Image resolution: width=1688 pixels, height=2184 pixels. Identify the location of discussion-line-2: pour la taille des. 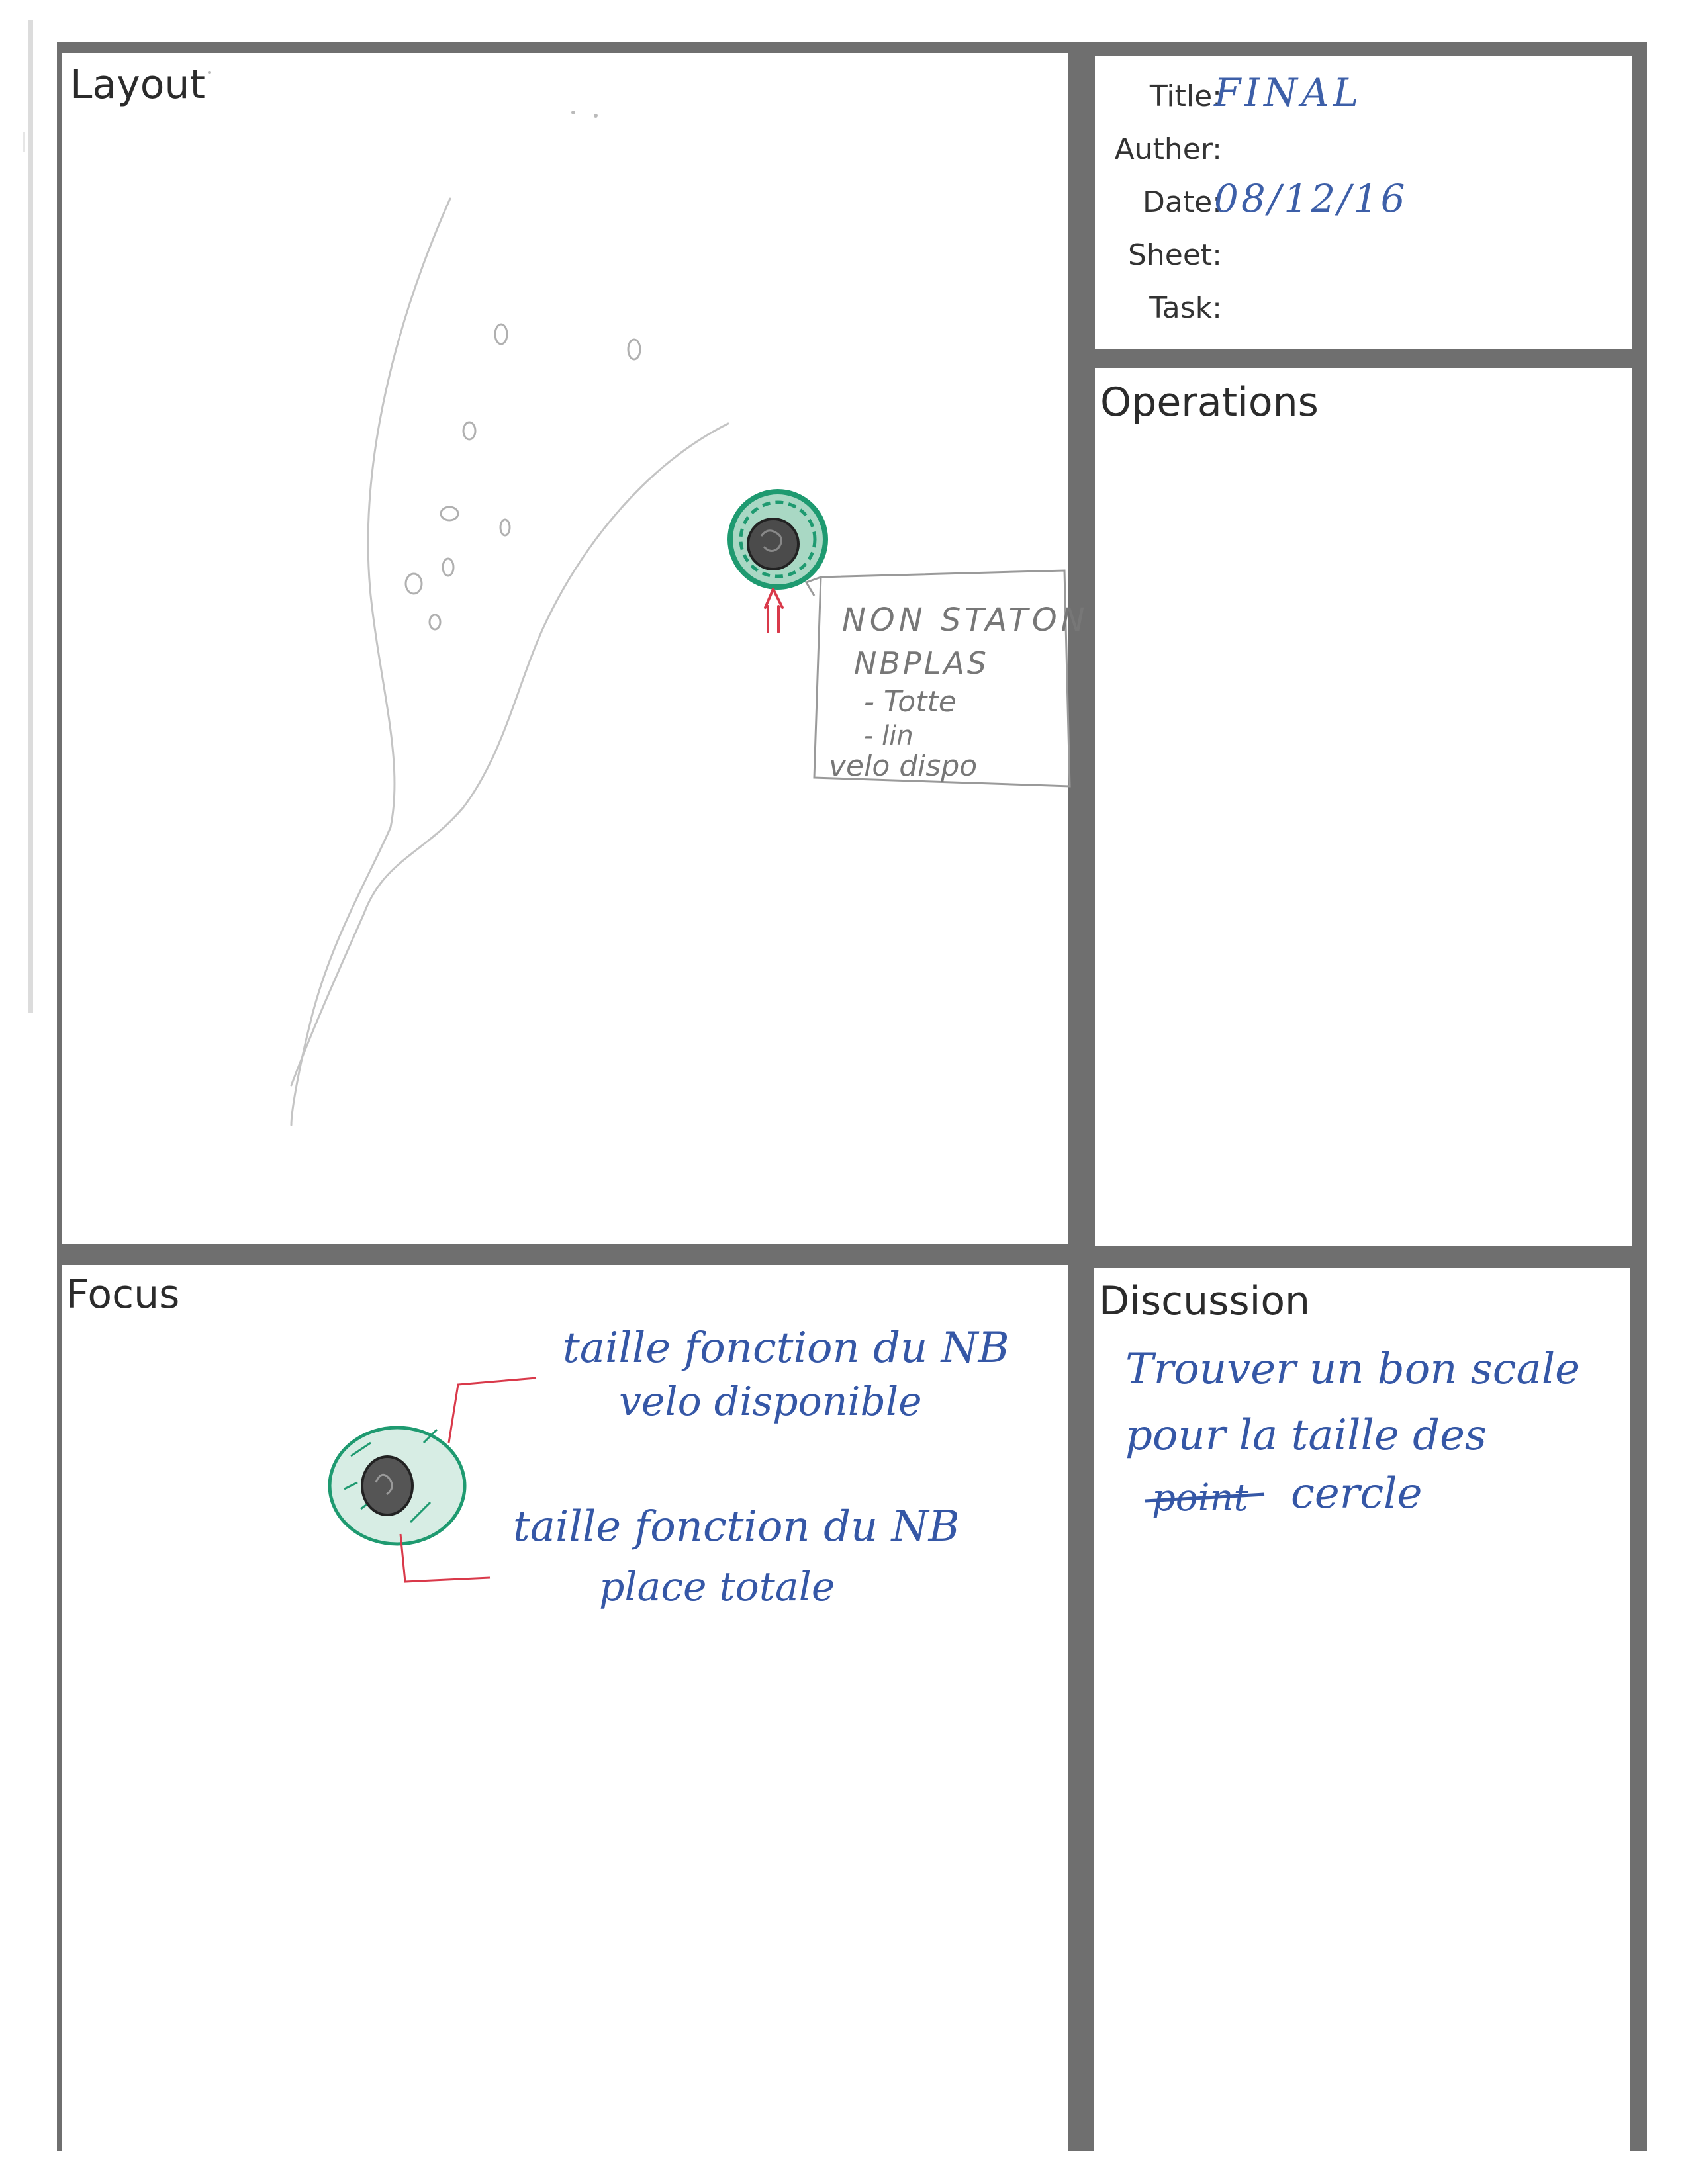
(1306, 1436).